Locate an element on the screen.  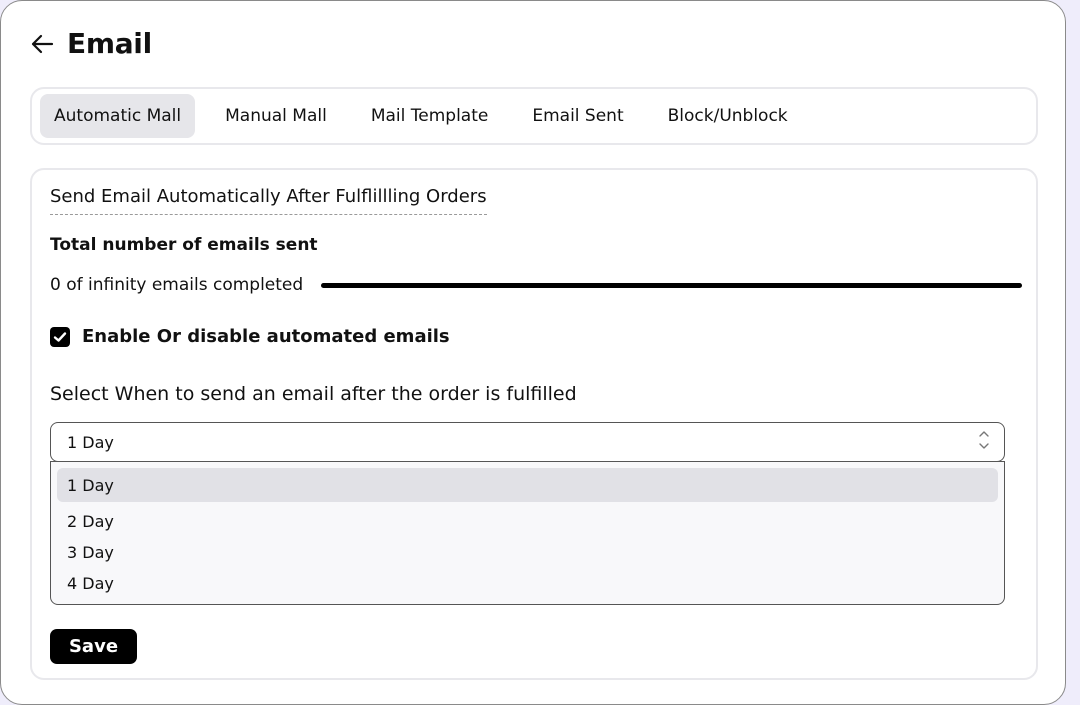
tab-mail-template: Mail Template is located at coordinates (430, 116).